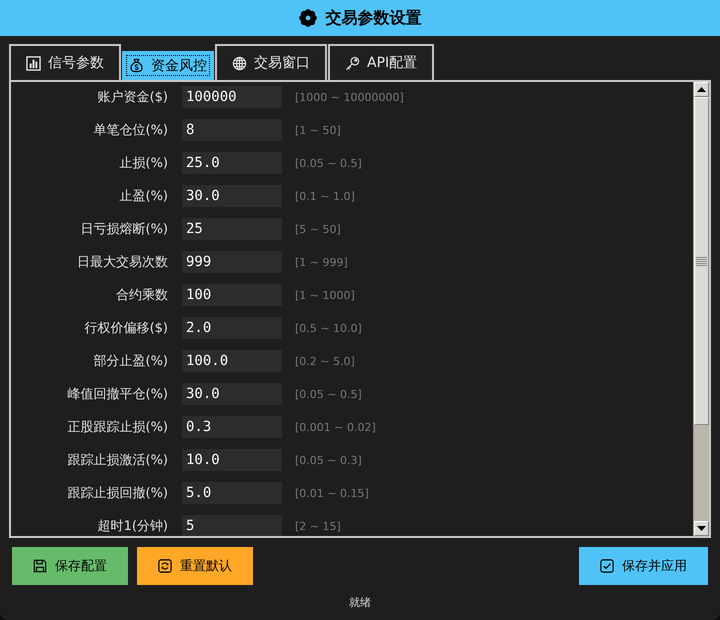 The height and width of the screenshot is (620, 720). I want to click on range-hint: [1 ~ 1000], so click(325, 295).